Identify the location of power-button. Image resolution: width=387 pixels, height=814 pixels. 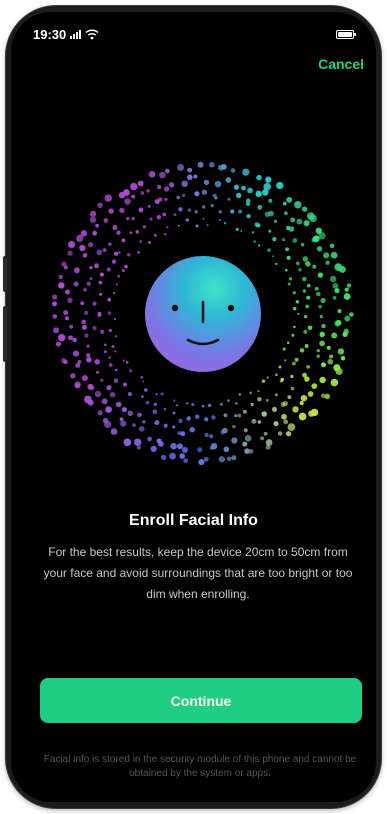
(5, 334).